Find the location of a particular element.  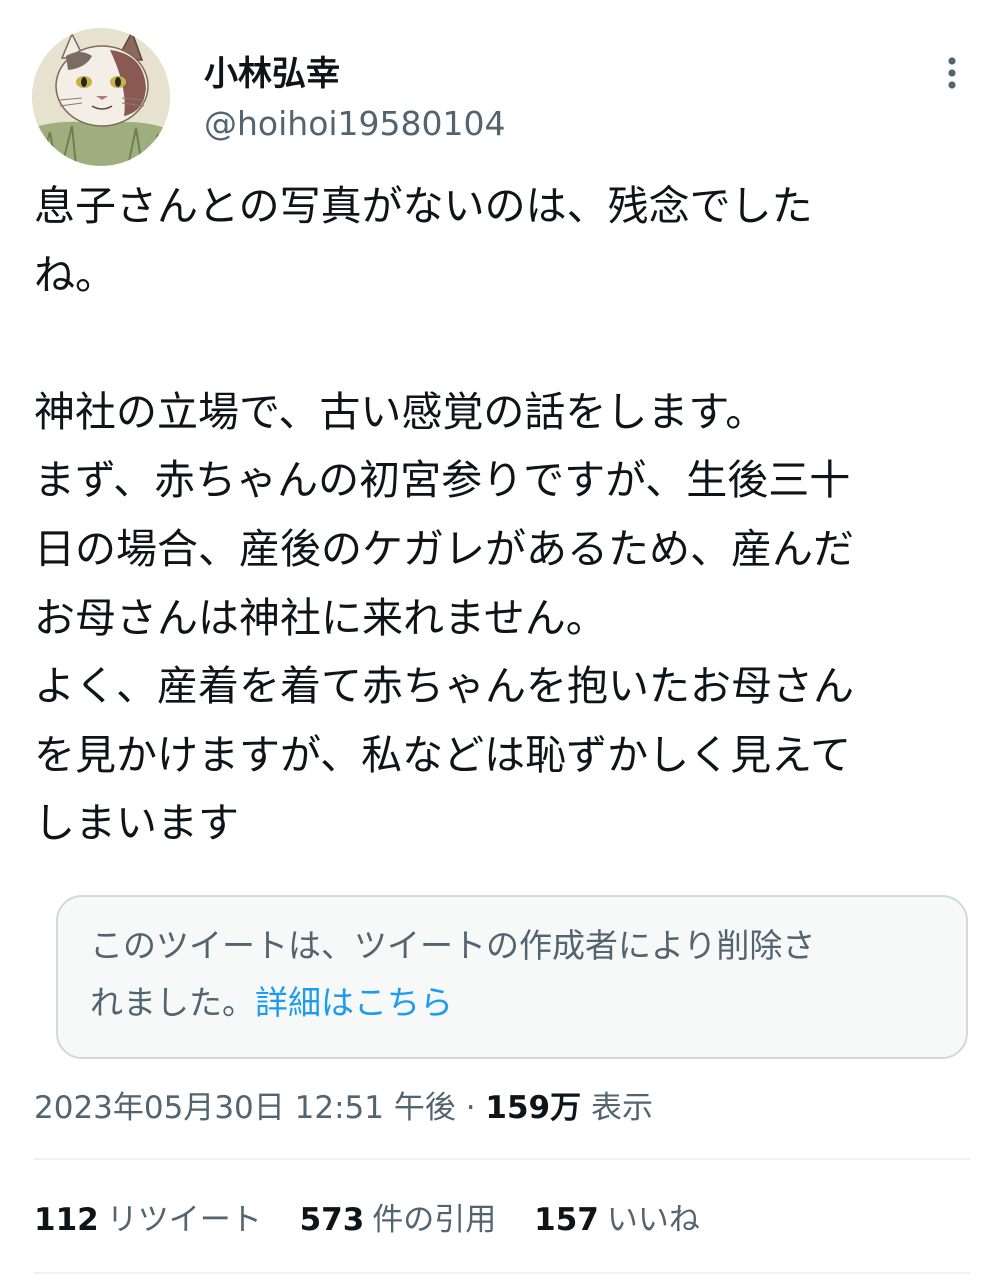

author-handle: @hoihoi19580104 is located at coordinates (355, 124).